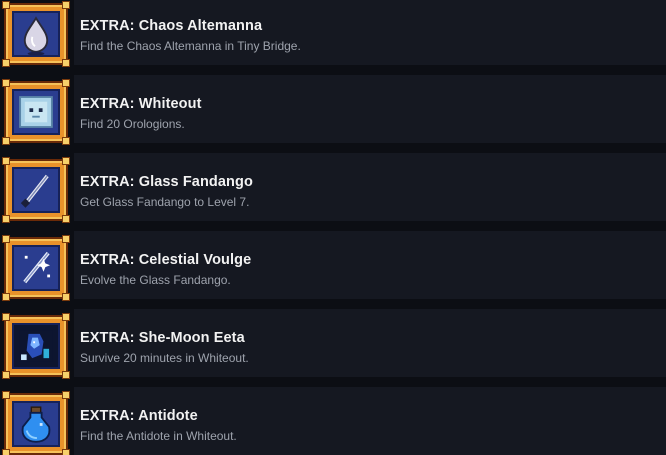 Image resolution: width=666 pixels, height=455 pixels. What do you see at coordinates (155, 280) in the screenshot?
I see `achievement-description: Evolve the Glass Fandango.` at bounding box center [155, 280].